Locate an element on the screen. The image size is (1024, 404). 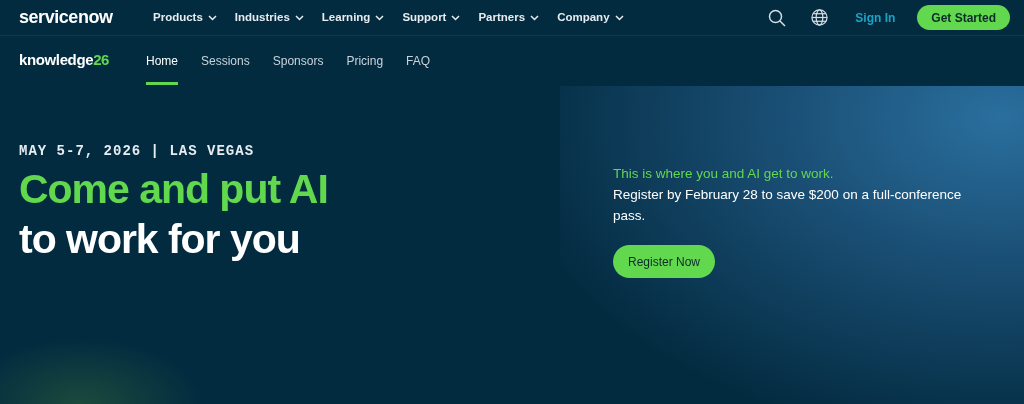
nav-menu-item: Industries is located at coordinates (269, 17).